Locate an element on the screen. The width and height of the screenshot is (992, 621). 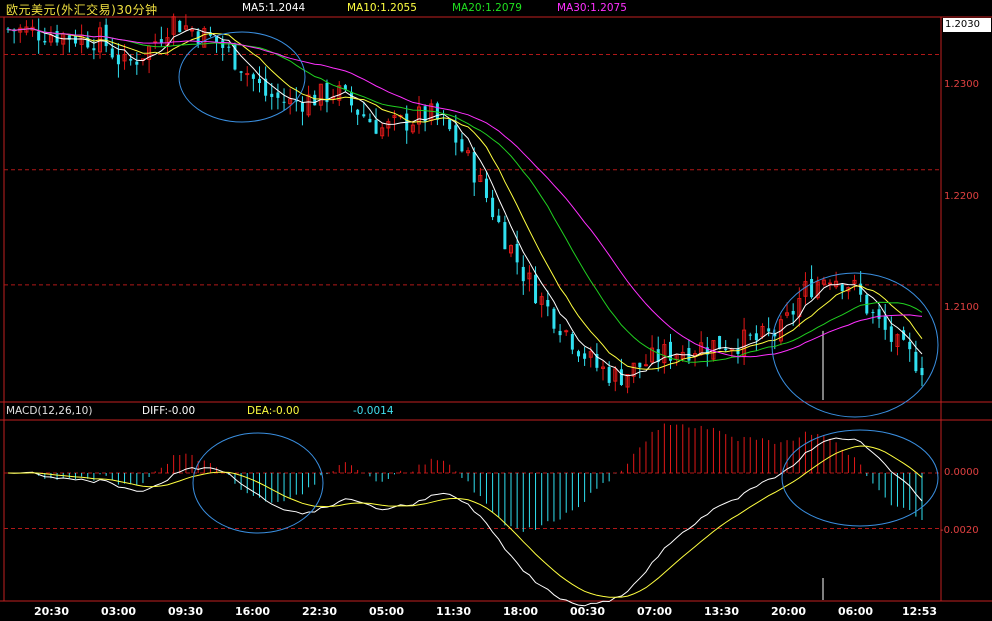
x-tick-label: 20:00 is located at coordinates (789, 611).